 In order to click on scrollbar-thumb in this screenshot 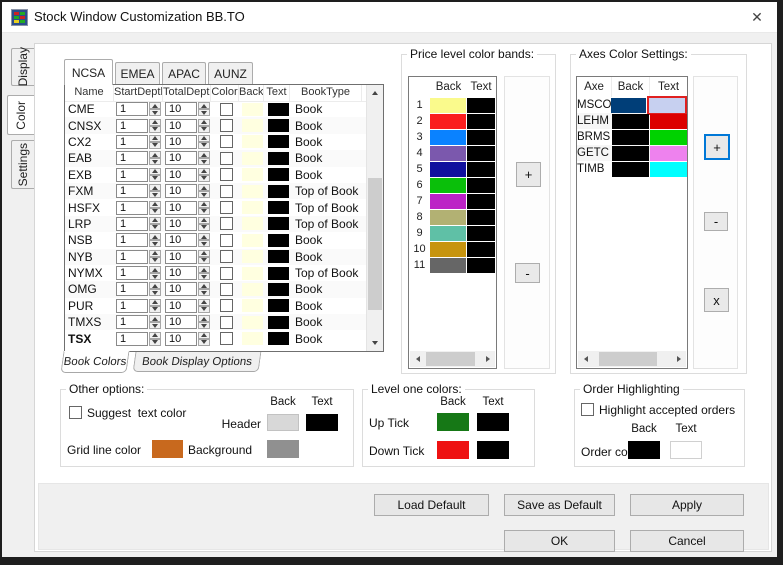, I will do `click(628, 359)`.